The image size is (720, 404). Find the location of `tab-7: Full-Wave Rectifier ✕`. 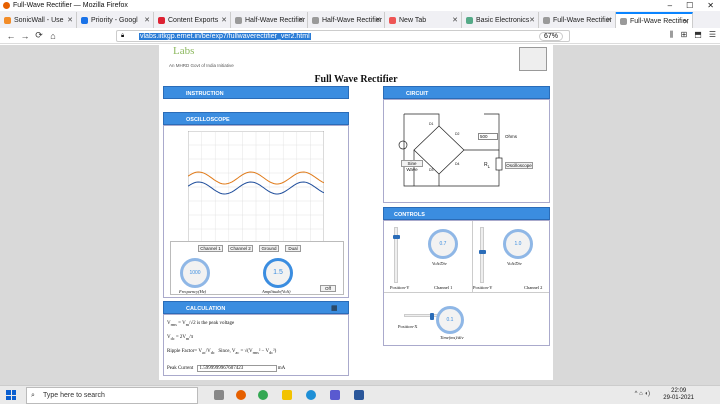

tab-7: Full-Wave Rectifier ✕ is located at coordinates (577, 20).